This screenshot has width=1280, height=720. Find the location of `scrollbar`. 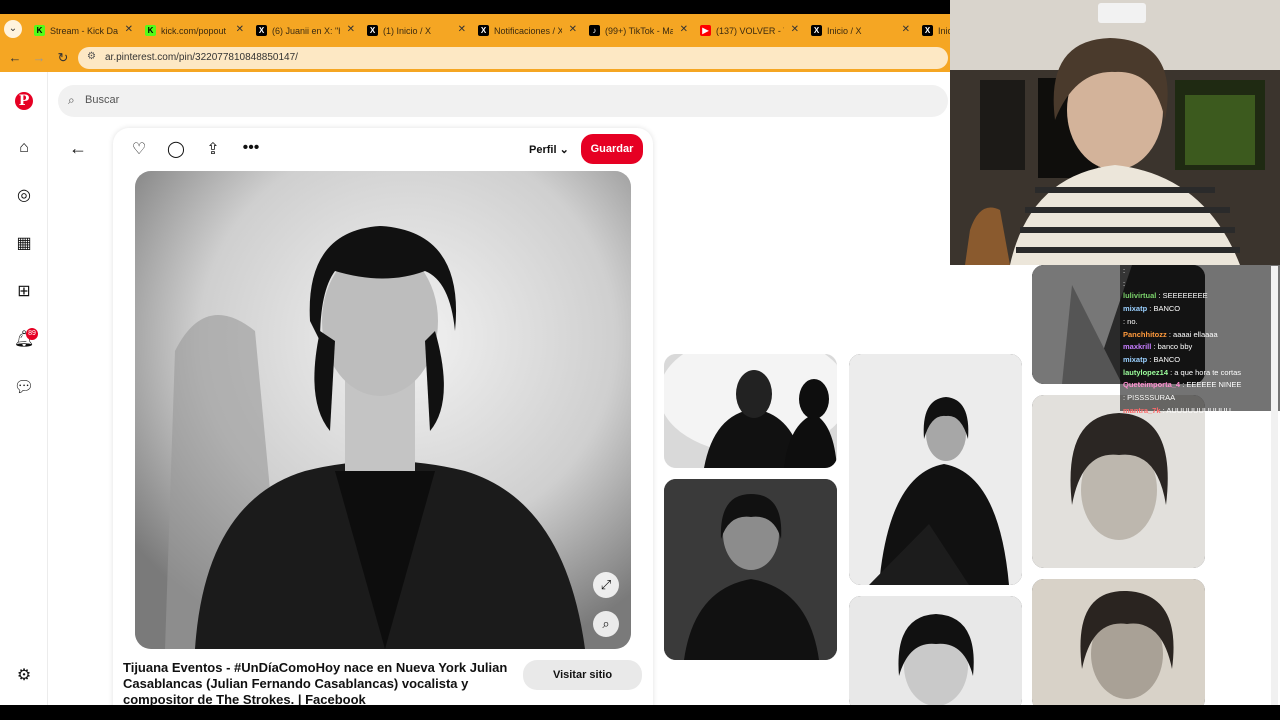

scrollbar is located at coordinates (1274, 486).